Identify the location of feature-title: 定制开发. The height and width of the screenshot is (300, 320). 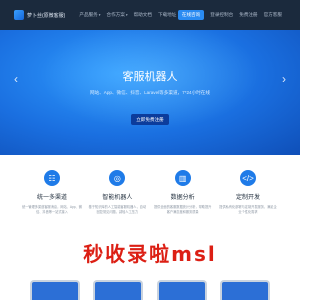
(247, 198).